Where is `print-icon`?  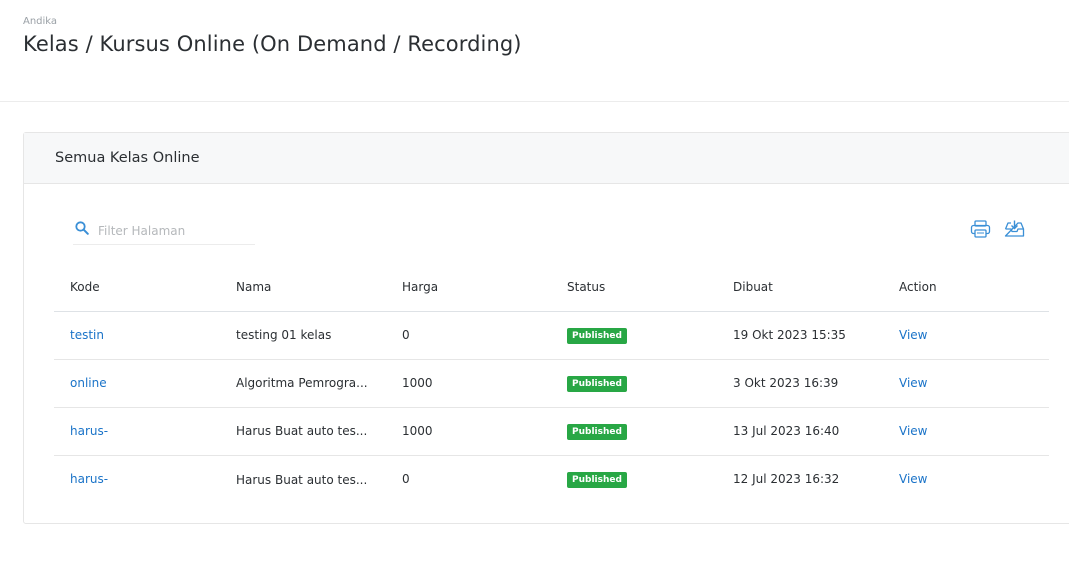 print-icon is located at coordinates (980, 229).